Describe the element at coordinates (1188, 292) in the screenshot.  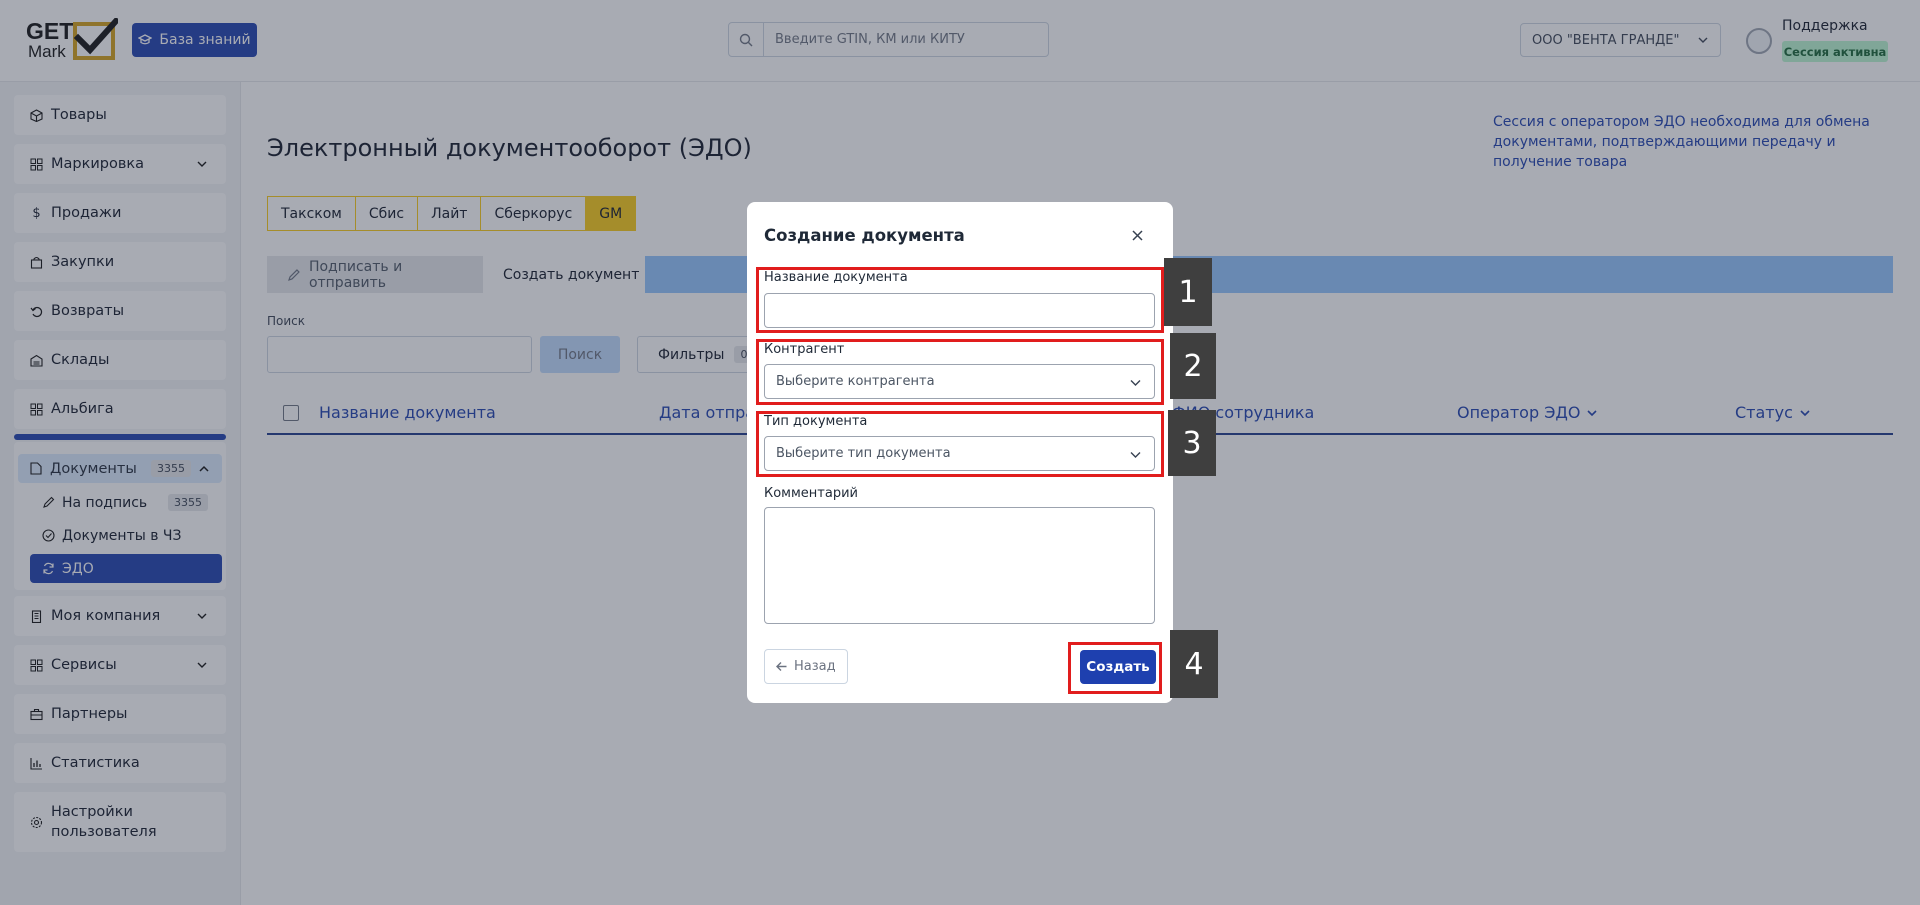
I see `annotation-number-1: 1` at that location.